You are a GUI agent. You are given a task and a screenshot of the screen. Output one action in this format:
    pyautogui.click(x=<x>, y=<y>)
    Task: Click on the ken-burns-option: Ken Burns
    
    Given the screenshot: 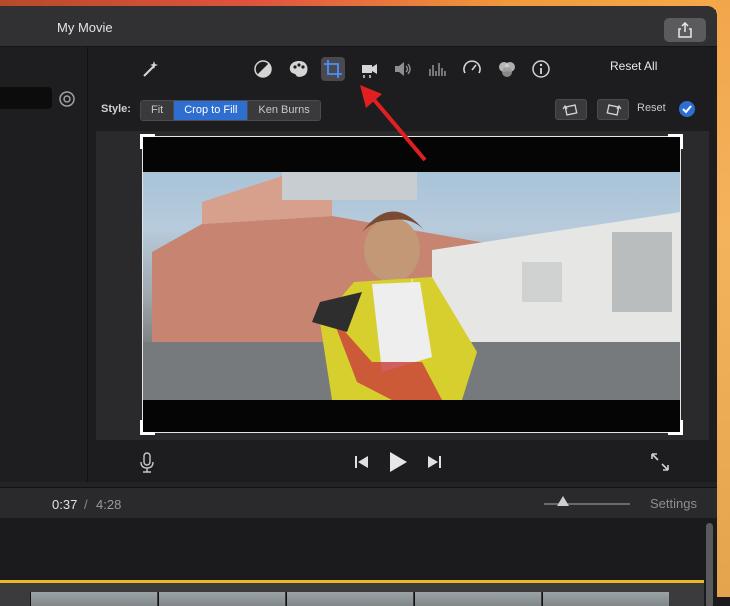 What is the action you would take?
    pyautogui.click(x=284, y=110)
    